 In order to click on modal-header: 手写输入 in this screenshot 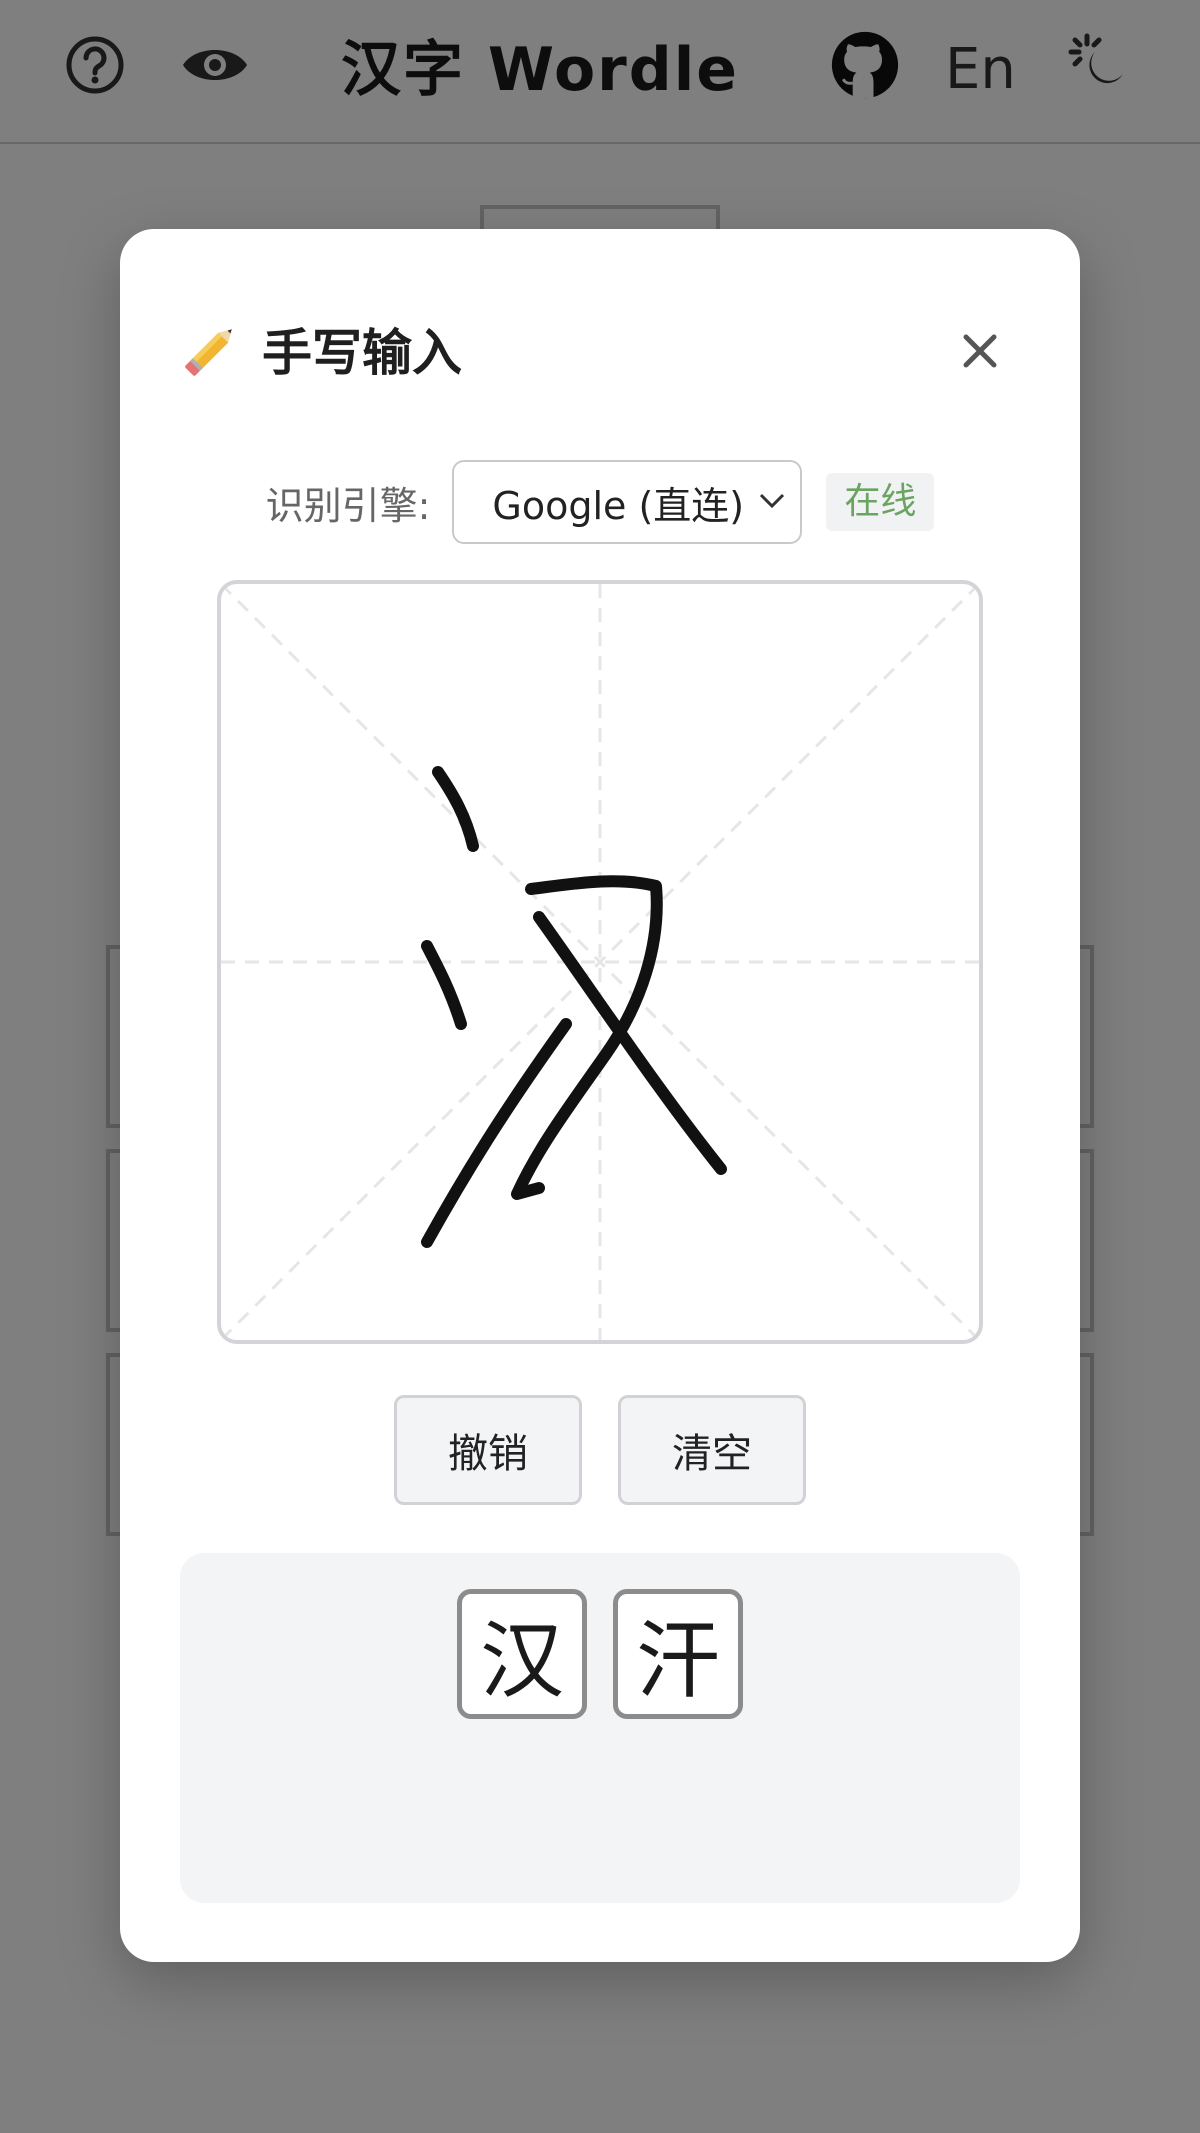, I will do `click(321, 349)`.